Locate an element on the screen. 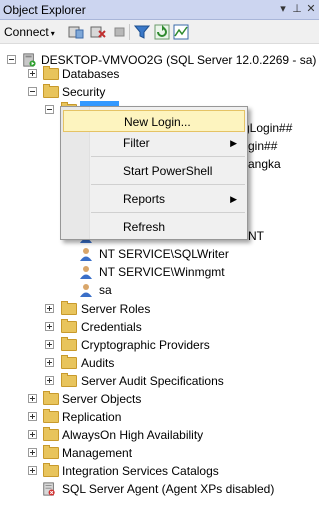 Image resolution: width=320 pixels, height=505 pixels. sql-agent-icon is located at coordinates (49, 489).